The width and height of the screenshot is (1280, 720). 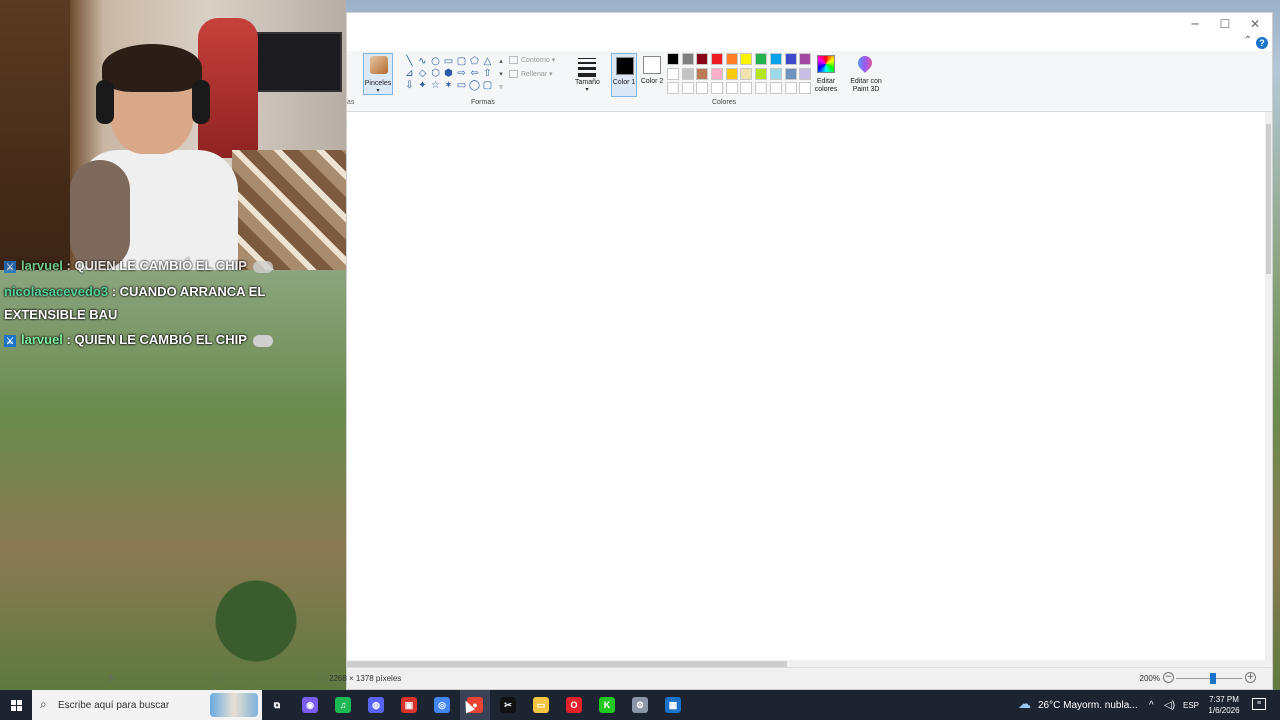 I want to click on notification-icon: ≡, so click(x=1259, y=704).